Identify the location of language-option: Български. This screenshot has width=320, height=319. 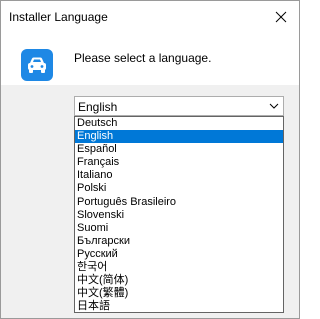
(179, 241).